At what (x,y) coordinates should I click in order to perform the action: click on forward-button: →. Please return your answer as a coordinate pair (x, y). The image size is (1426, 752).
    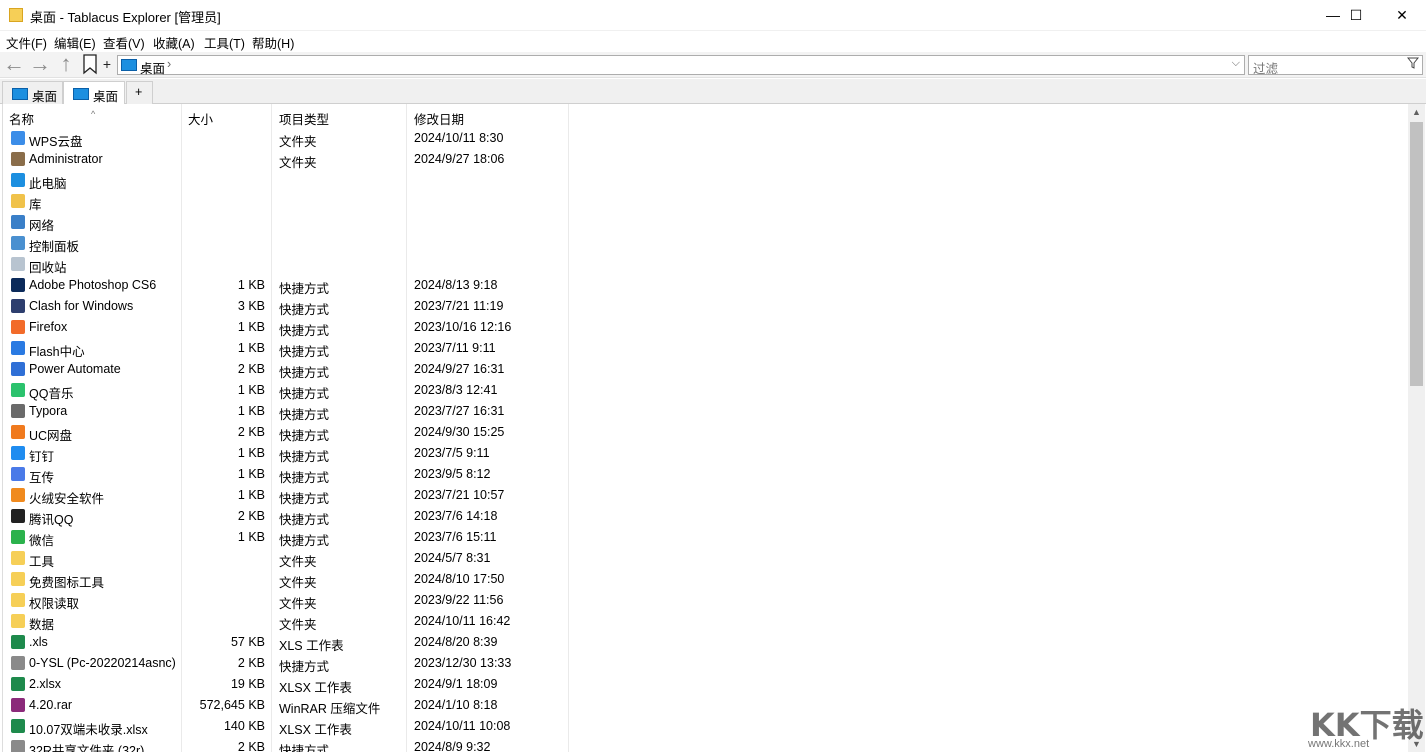
    Looking at the image, I should click on (40, 65).